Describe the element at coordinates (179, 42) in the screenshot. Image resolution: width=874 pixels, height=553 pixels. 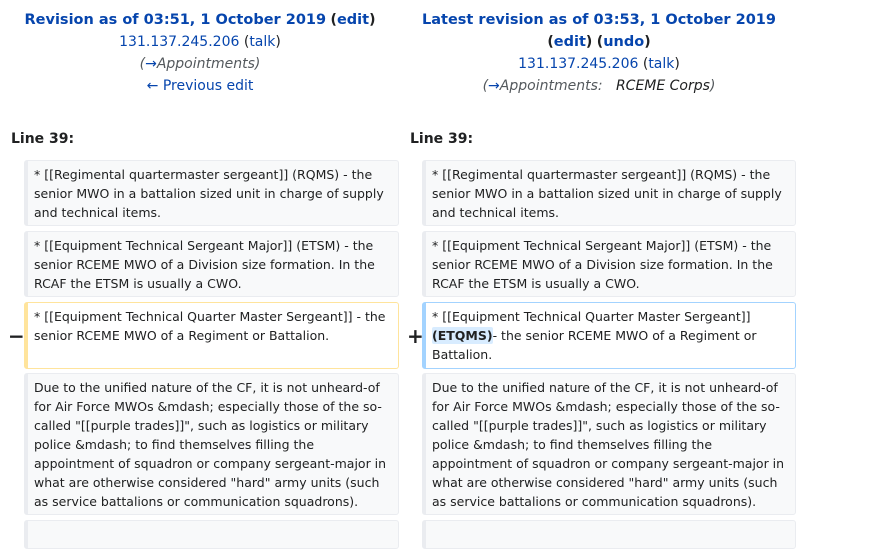
I see `old-user-link: 131.137.245.206` at that location.